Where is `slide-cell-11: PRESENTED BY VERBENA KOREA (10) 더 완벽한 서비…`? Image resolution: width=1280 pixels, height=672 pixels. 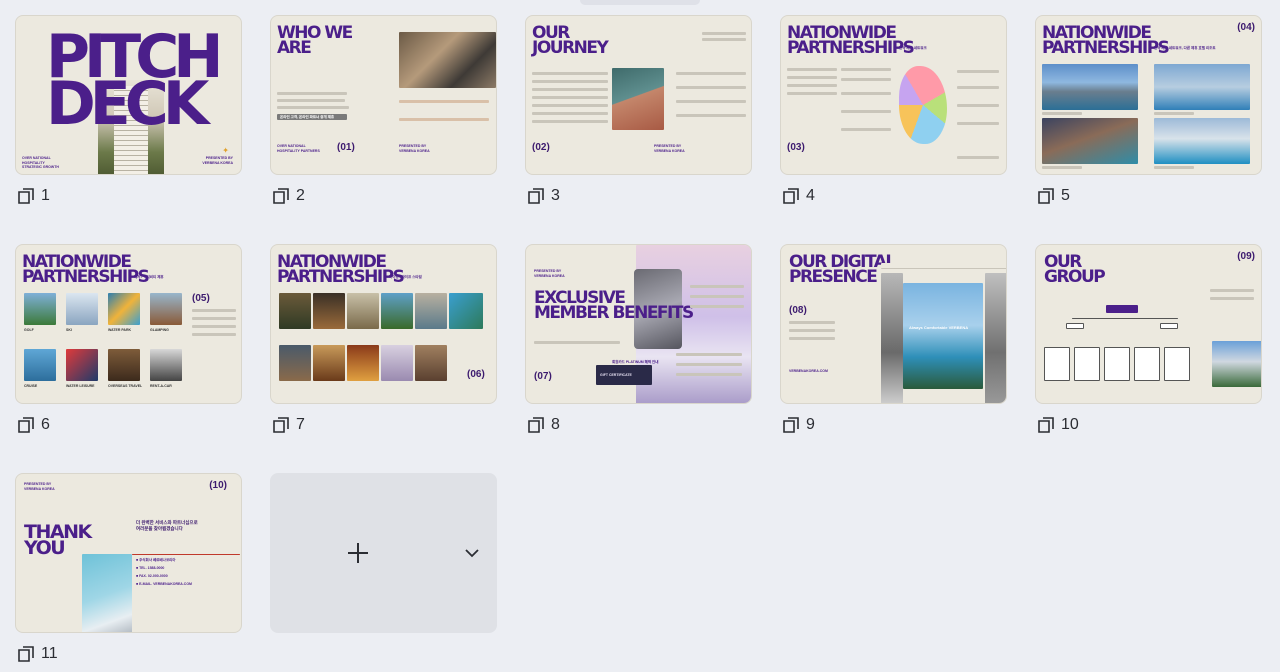 slide-cell-11: PRESENTED BY VERBENA KOREA (10) 더 완벽한 서비… is located at coordinates (128, 567).